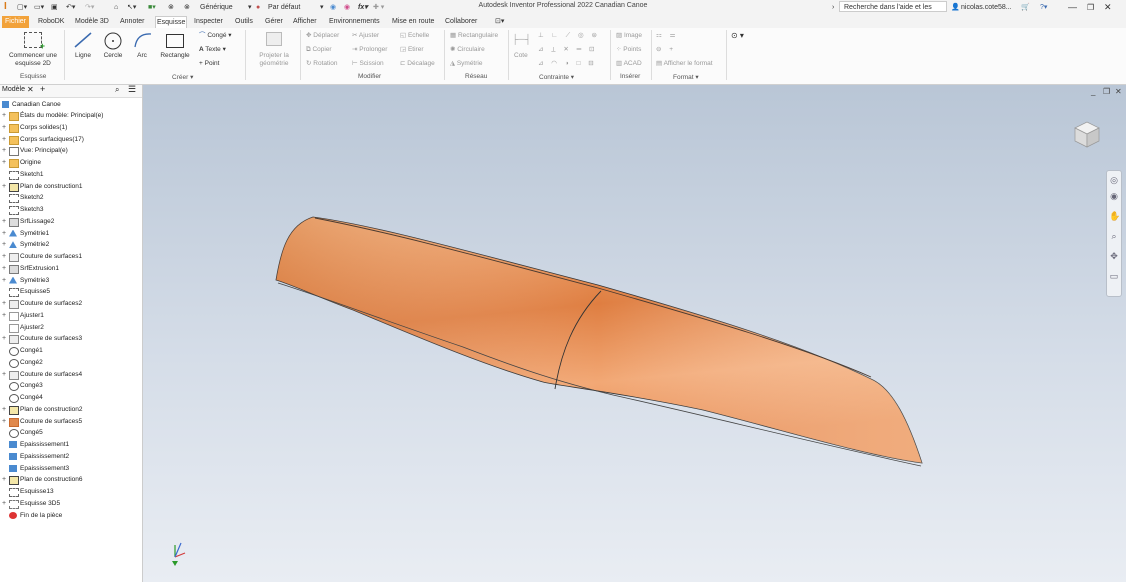  I want to click on rect-pattern-button: ▦ Rectangulaire, so click(474, 36).